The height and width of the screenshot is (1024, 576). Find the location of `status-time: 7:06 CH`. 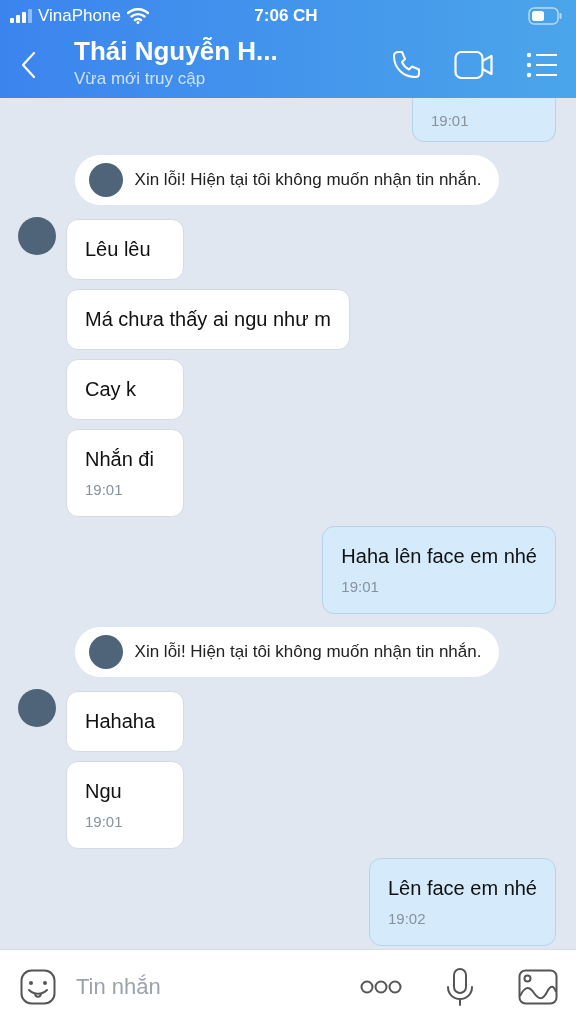

status-time: 7:06 CH is located at coordinates (286, 16).